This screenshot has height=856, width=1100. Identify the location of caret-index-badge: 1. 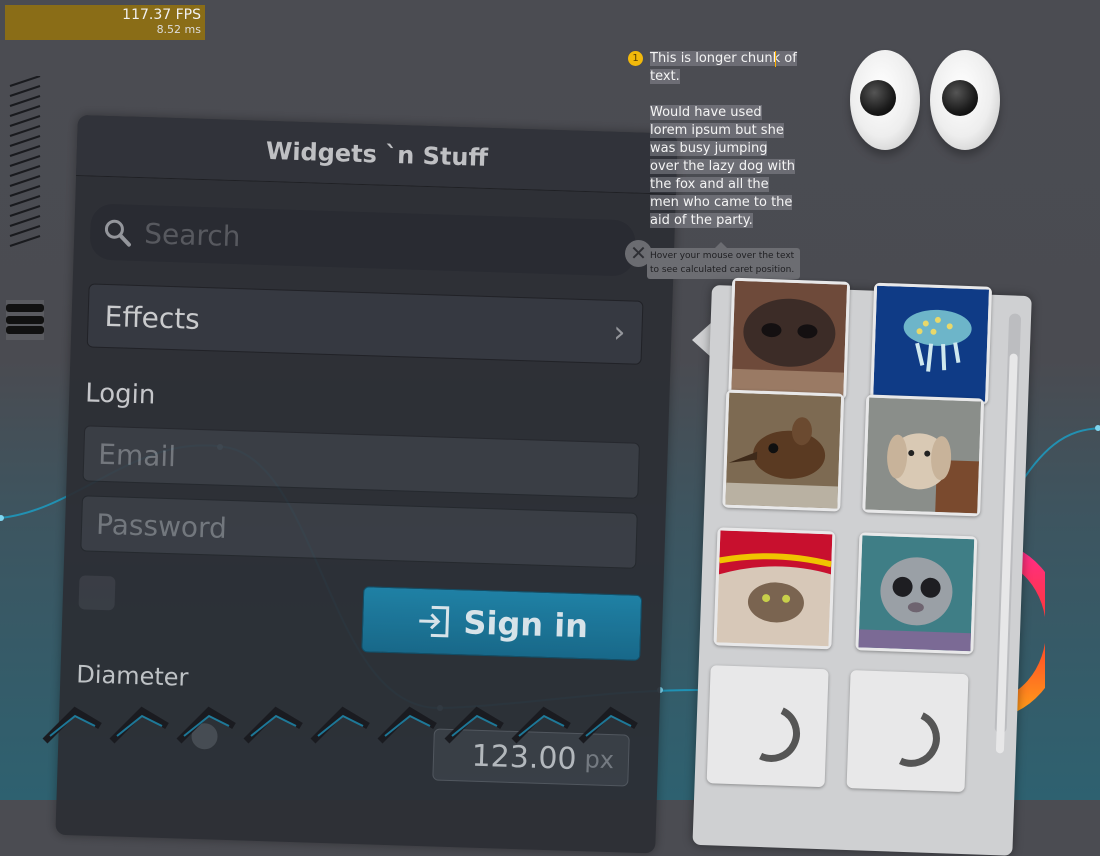
(635, 58).